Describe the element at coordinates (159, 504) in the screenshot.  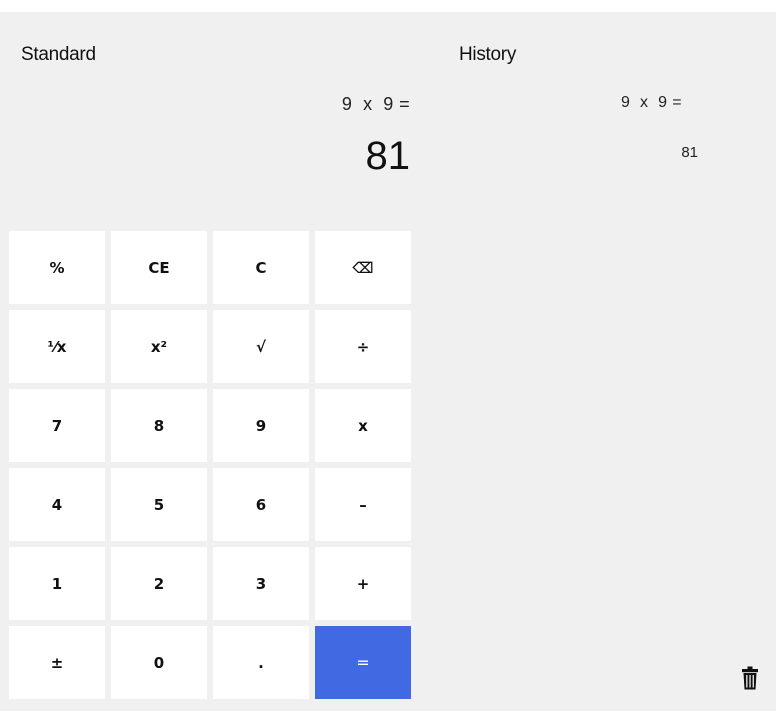
I see `digit-5-button: 5` at that location.